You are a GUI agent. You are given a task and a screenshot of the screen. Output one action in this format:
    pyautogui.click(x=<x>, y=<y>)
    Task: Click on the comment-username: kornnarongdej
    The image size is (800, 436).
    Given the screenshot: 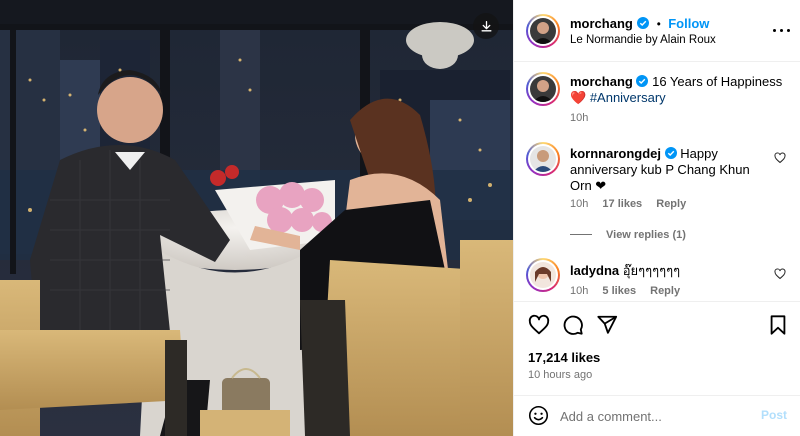 What is the action you would take?
    pyautogui.click(x=615, y=153)
    